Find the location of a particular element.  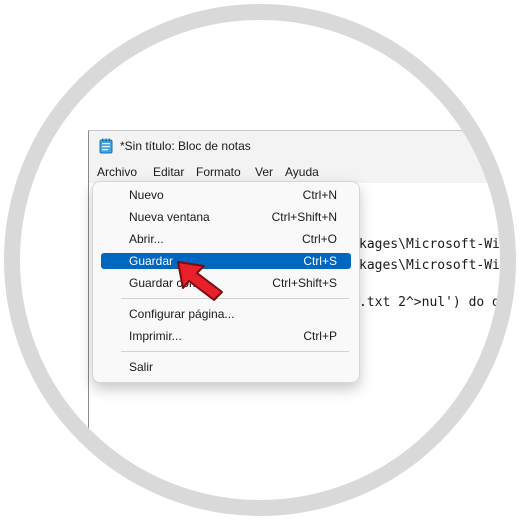

menu-formato: Formato is located at coordinates (218, 172).